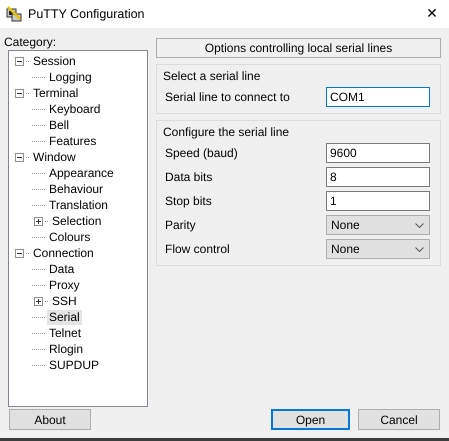 The image size is (449, 441). What do you see at coordinates (64, 301) in the screenshot?
I see `tree-item: SSH` at bounding box center [64, 301].